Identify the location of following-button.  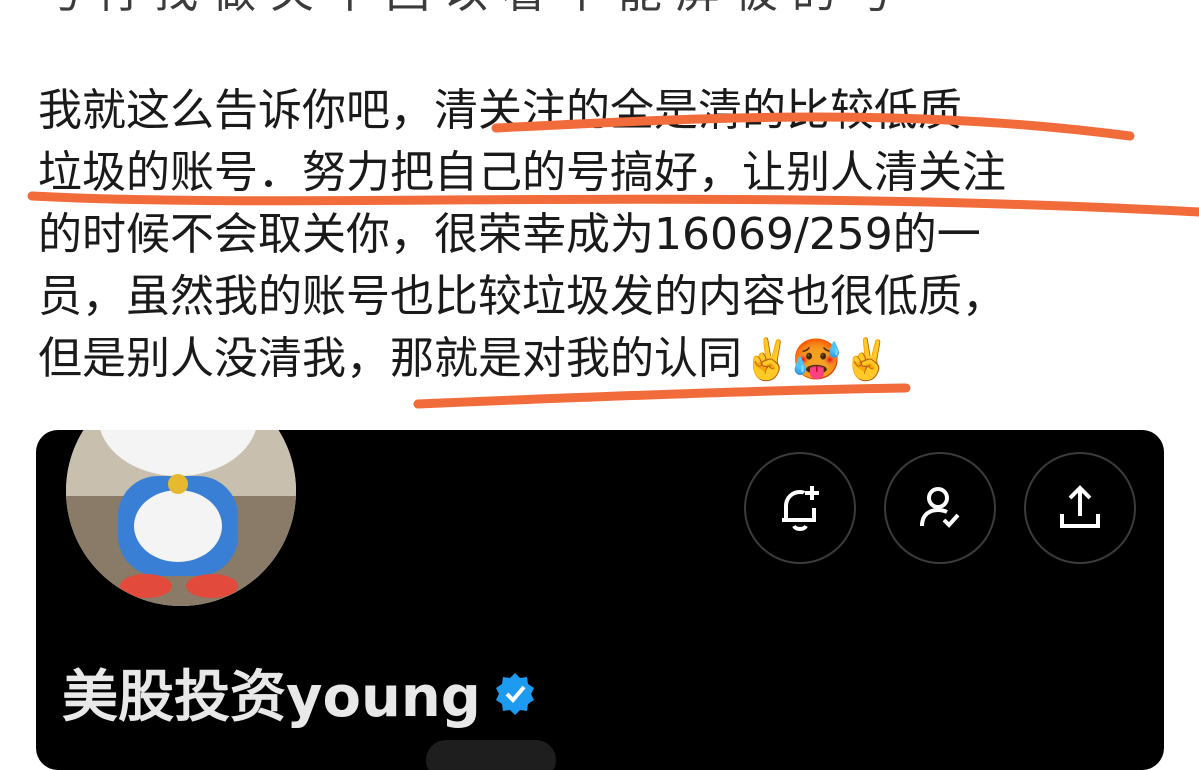
(940, 508).